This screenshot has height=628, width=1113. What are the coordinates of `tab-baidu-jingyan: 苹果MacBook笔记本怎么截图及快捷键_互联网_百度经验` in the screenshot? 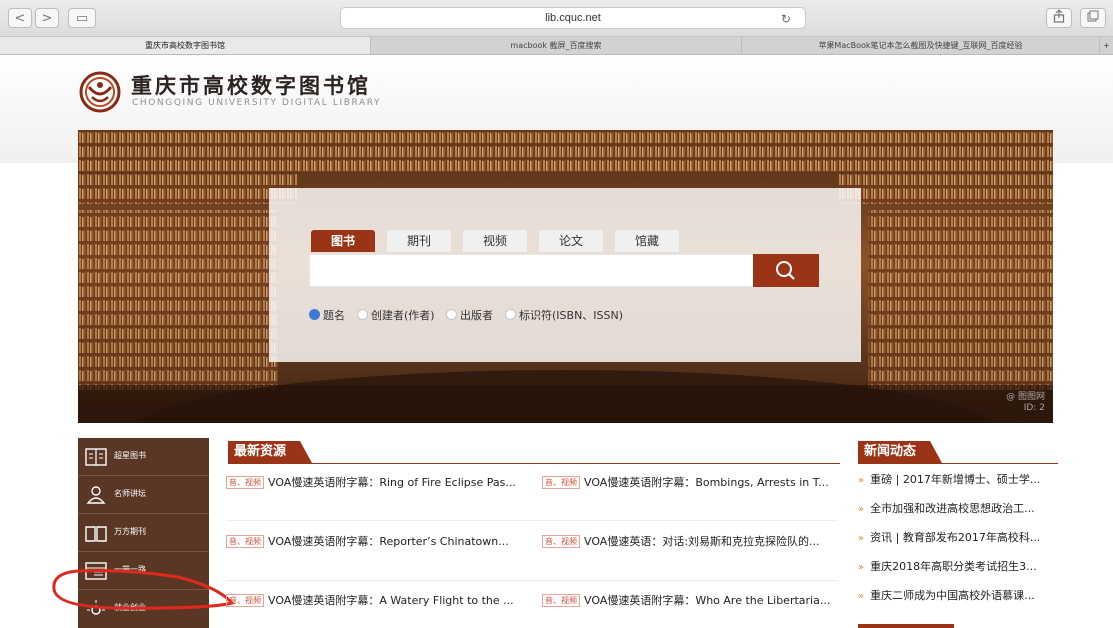 It's located at (921, 45).